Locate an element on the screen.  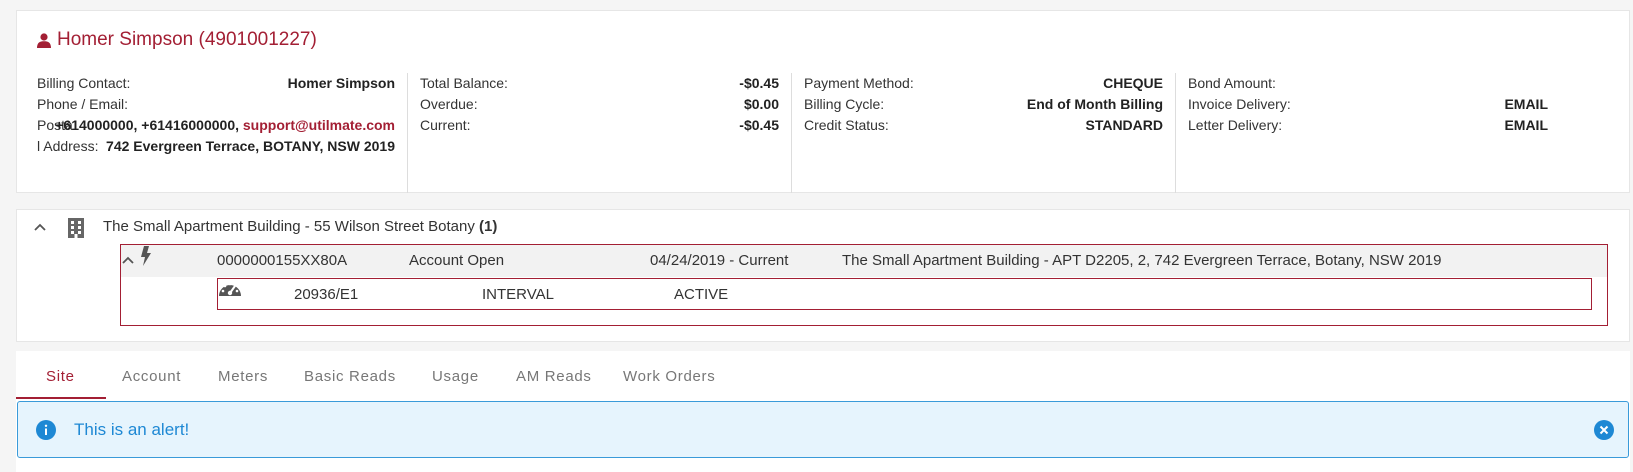
account-status: Account Open is located at coordinates (457, 260).